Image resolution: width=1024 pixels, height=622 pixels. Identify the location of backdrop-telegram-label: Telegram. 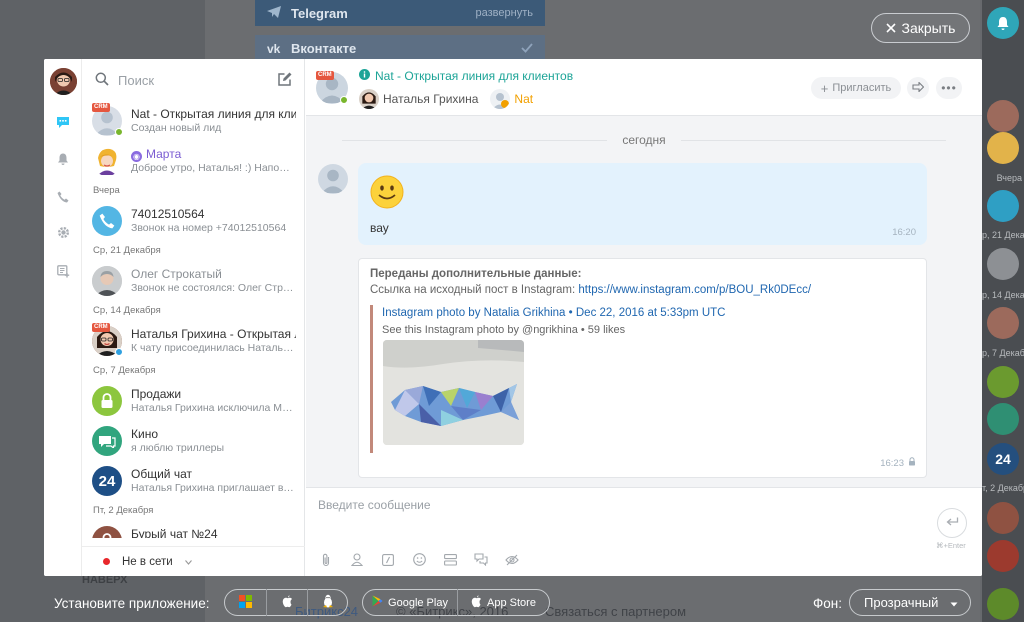
(319, 13).